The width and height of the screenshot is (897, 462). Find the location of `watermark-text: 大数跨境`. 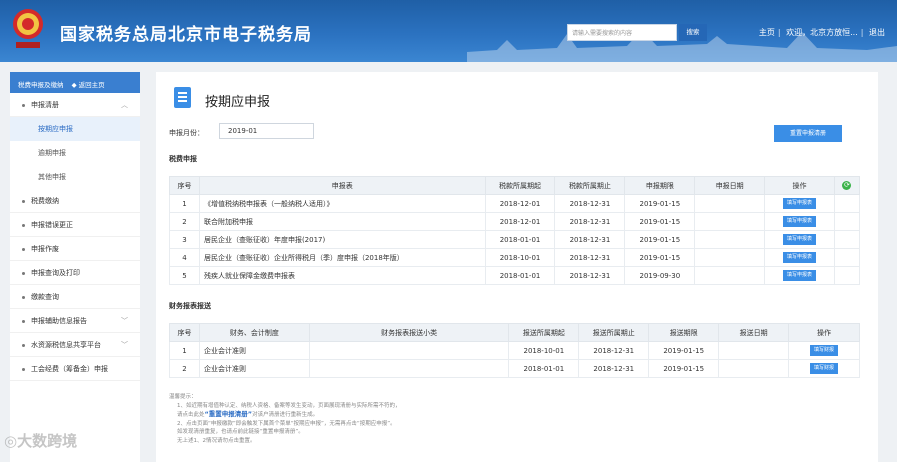

watermark-text: 大数跨境 is located at coordinates (47, 441).